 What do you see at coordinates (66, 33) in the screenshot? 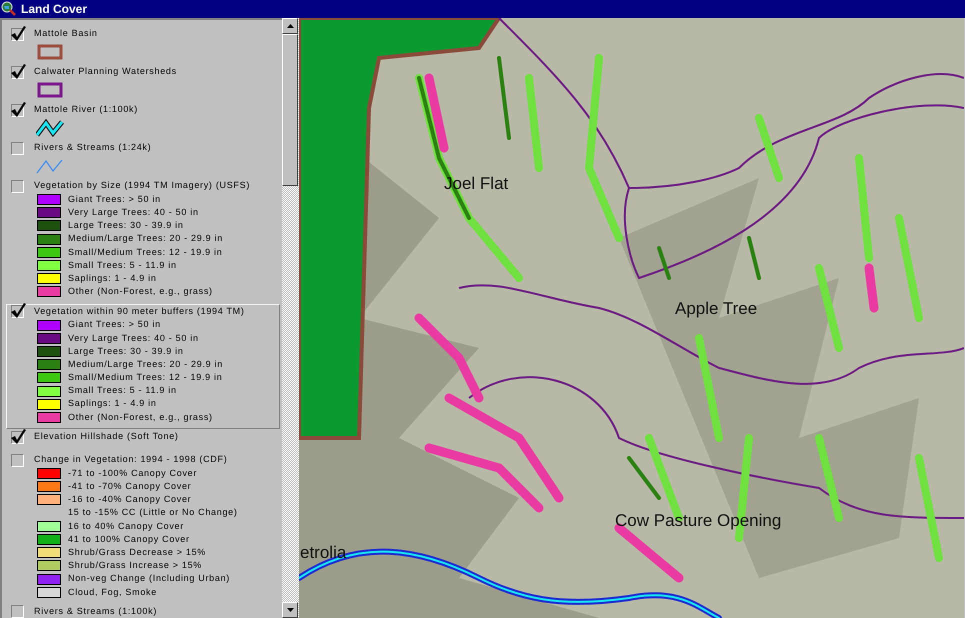
I see `layer-name: Mattole Basin` at bounding box center [66, 33].